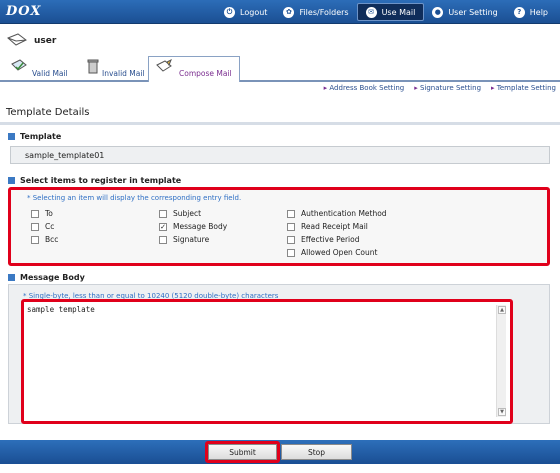 Image resolution: width=560 pixels, height=473 pixels. Describe the element at coordinates (473, 12) in the screenshot. I see `nav-user-setting-label: User Setting` at that location.